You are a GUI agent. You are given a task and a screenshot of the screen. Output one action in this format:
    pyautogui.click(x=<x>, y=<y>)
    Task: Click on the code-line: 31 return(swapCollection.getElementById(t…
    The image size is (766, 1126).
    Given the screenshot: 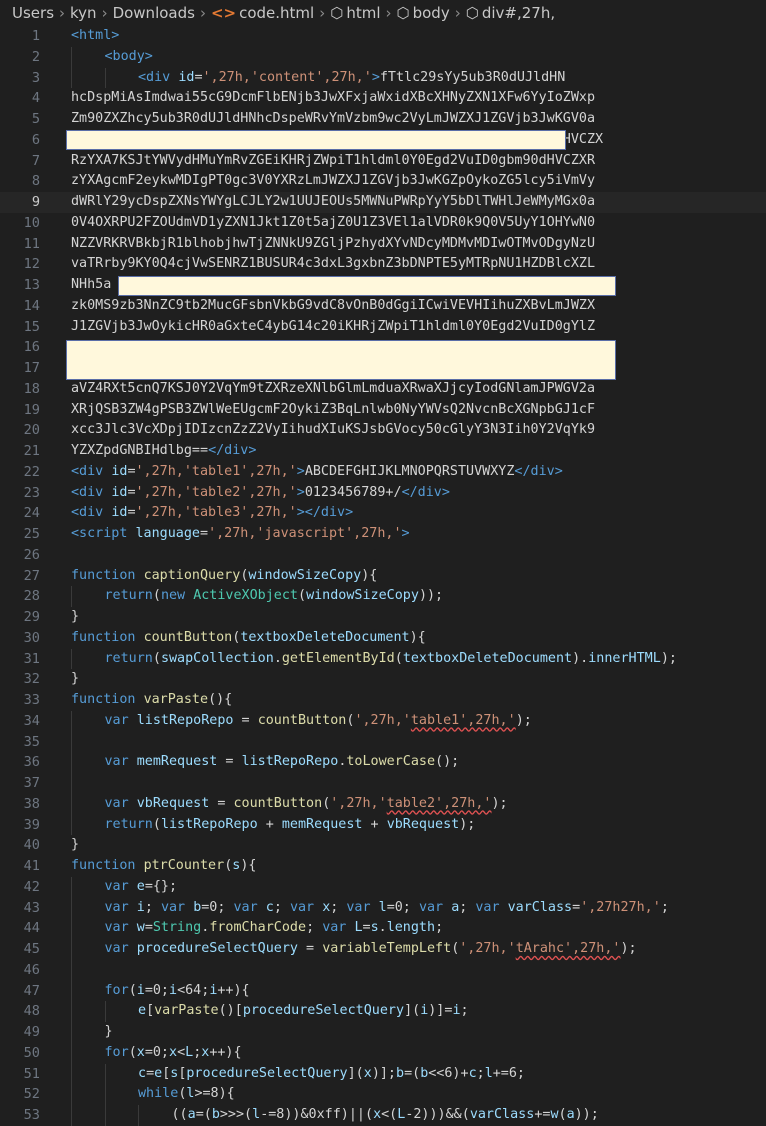 What is the action you would take?
    pyautogui.click(x=383, y=659)
    